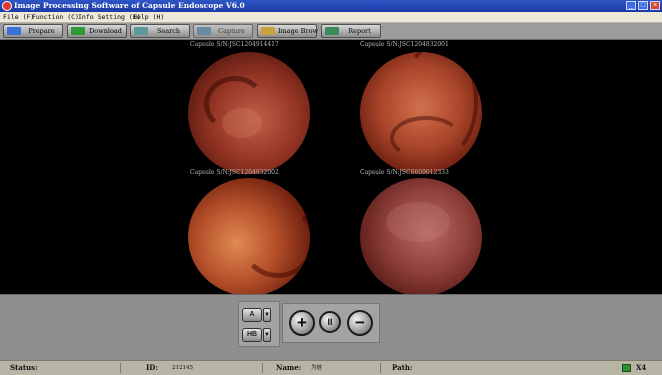 The image size is (662, 375). What do you see at coordinates (141, 31) in the screenshot?
I see `search-icon` at bounding box center [141, 31].